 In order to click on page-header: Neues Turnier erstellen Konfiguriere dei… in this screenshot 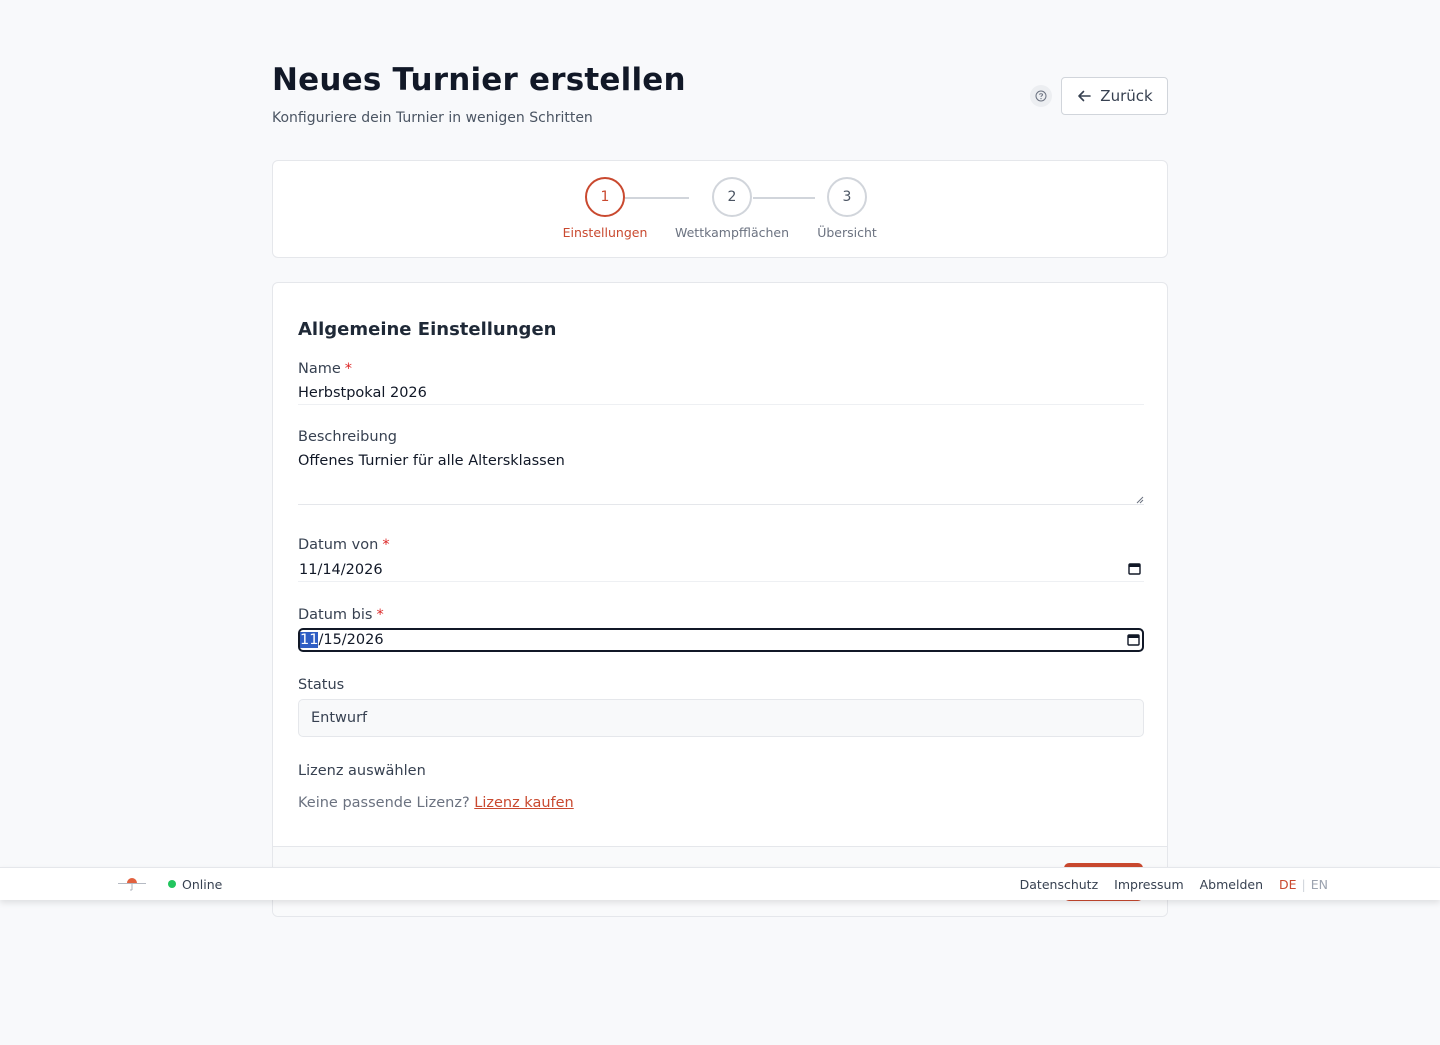, I will do `click(720, 80)`.